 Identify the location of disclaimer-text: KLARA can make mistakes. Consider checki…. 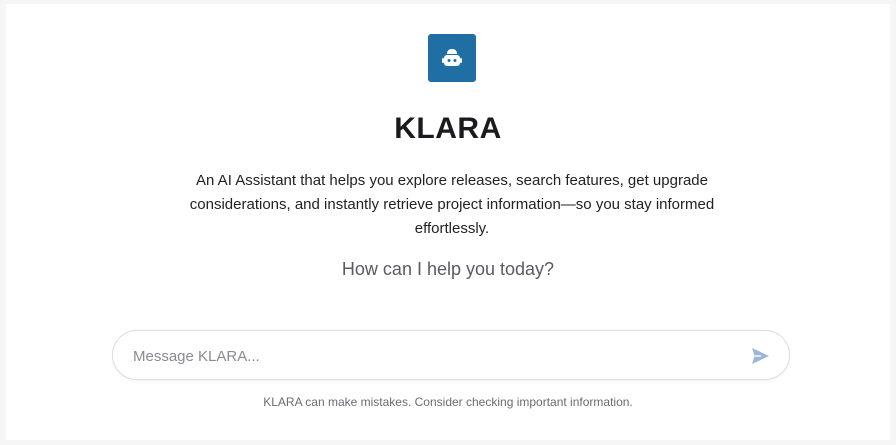
(448, 402).